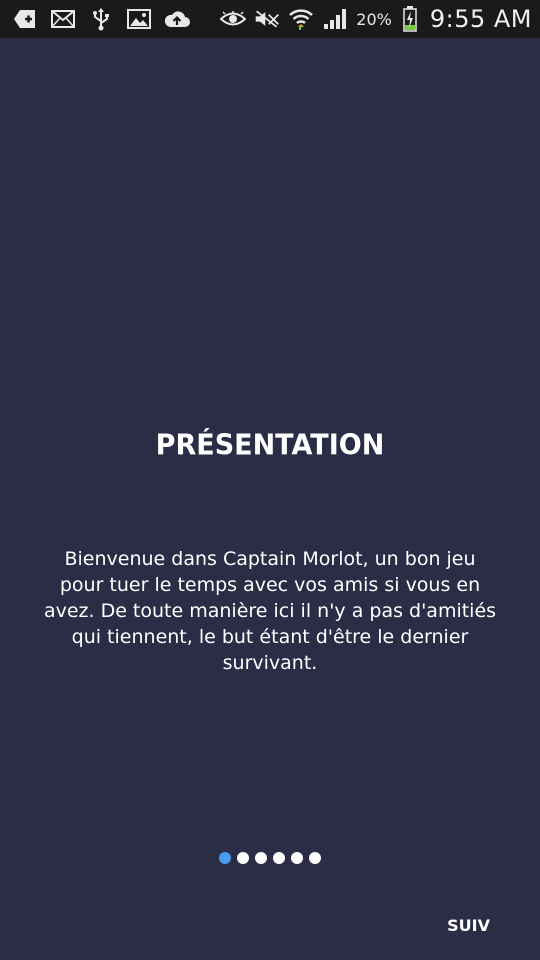 The image size is (540, 960). Describe the element at coordinates (480, 19) in the screenshot. I see `clock: 9:55 AM` at that location.